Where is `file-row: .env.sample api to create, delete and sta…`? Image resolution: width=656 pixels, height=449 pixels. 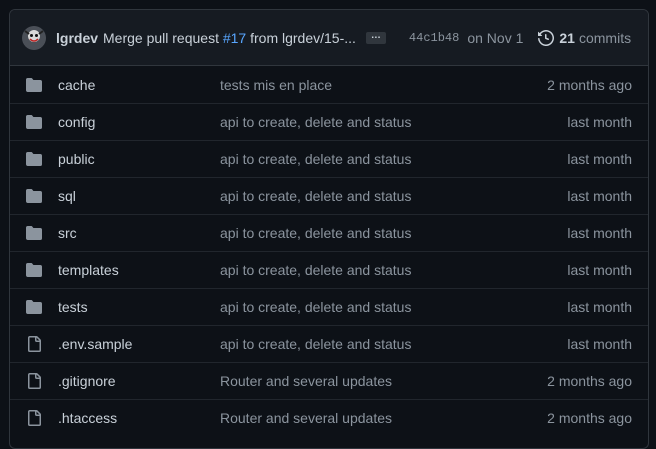 file-row: .env.sample api to create, delete and sta… is located at coordinates (329, 343).